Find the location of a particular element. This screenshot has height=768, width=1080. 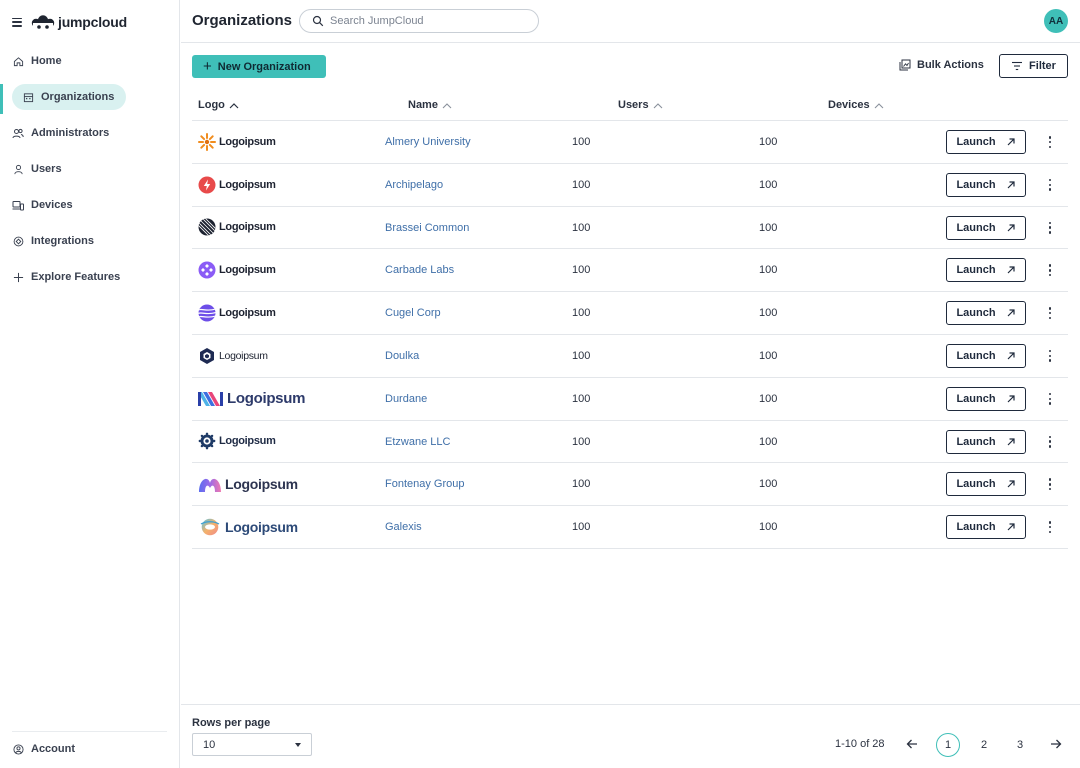

bulk-actions-label: Bulk Actions is located at coordinates (950, 65).